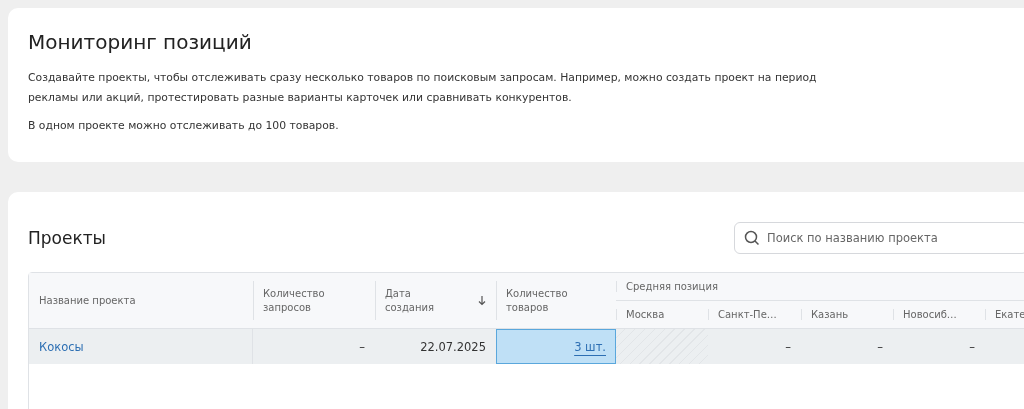 The width and height of the screenshot is (1024, 409). I want to click on table-cell: 22.07.2025, so click(435, 346).